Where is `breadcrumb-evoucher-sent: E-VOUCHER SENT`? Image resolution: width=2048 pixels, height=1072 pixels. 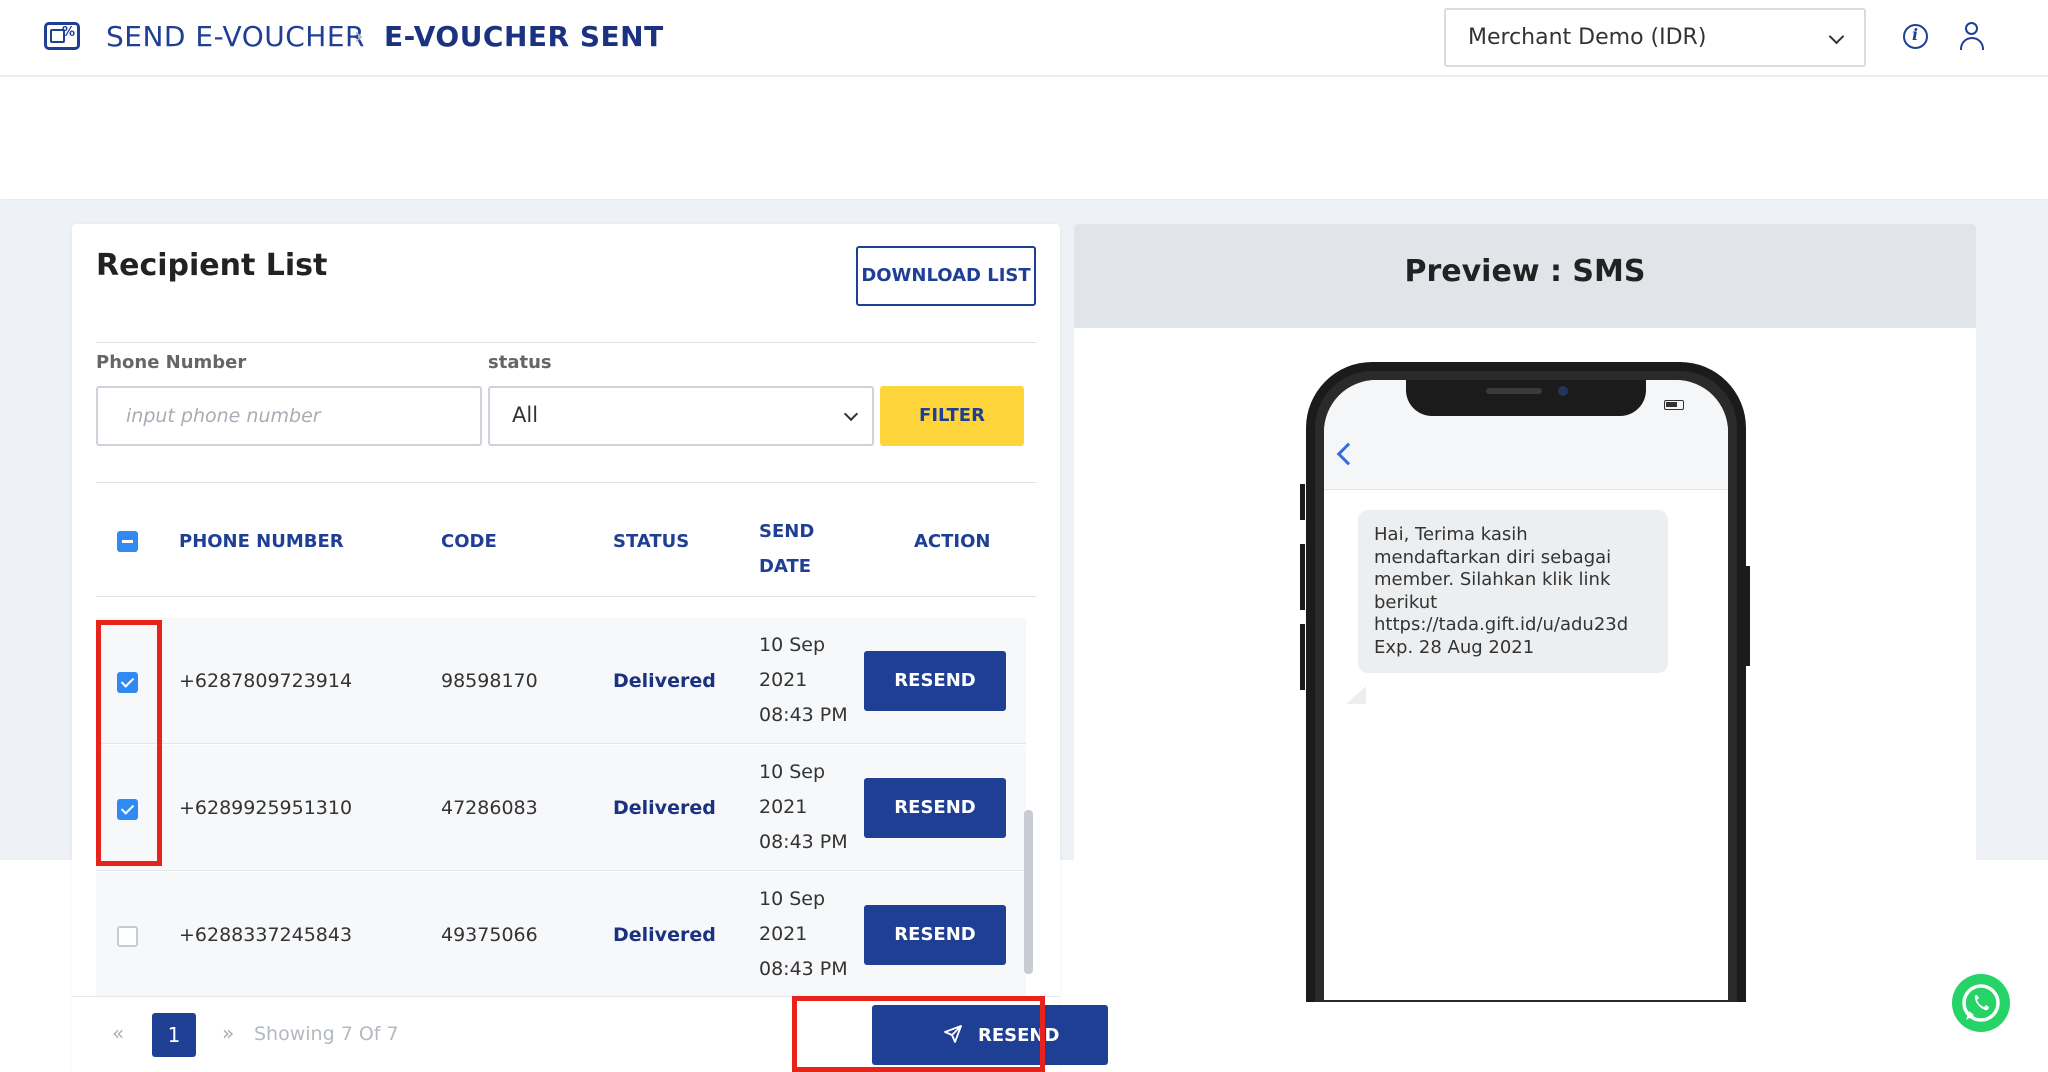
breadcrumb-evoucher-sent: E-VOUCHER SENT is located at coordinates (524, 36).